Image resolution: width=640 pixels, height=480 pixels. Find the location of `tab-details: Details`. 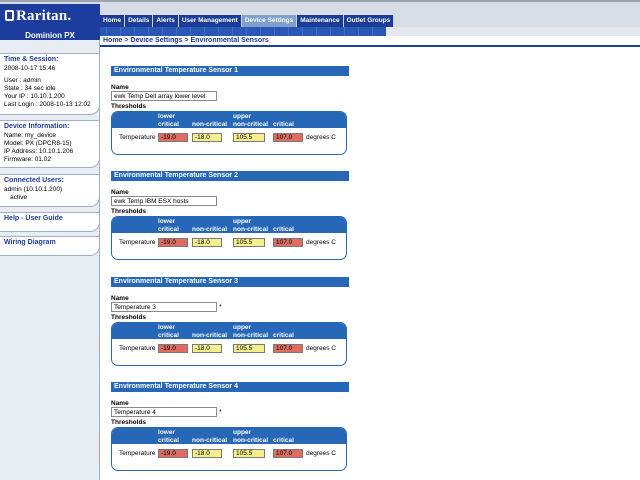

tab-details: Details is located at coordinates (139, 21).